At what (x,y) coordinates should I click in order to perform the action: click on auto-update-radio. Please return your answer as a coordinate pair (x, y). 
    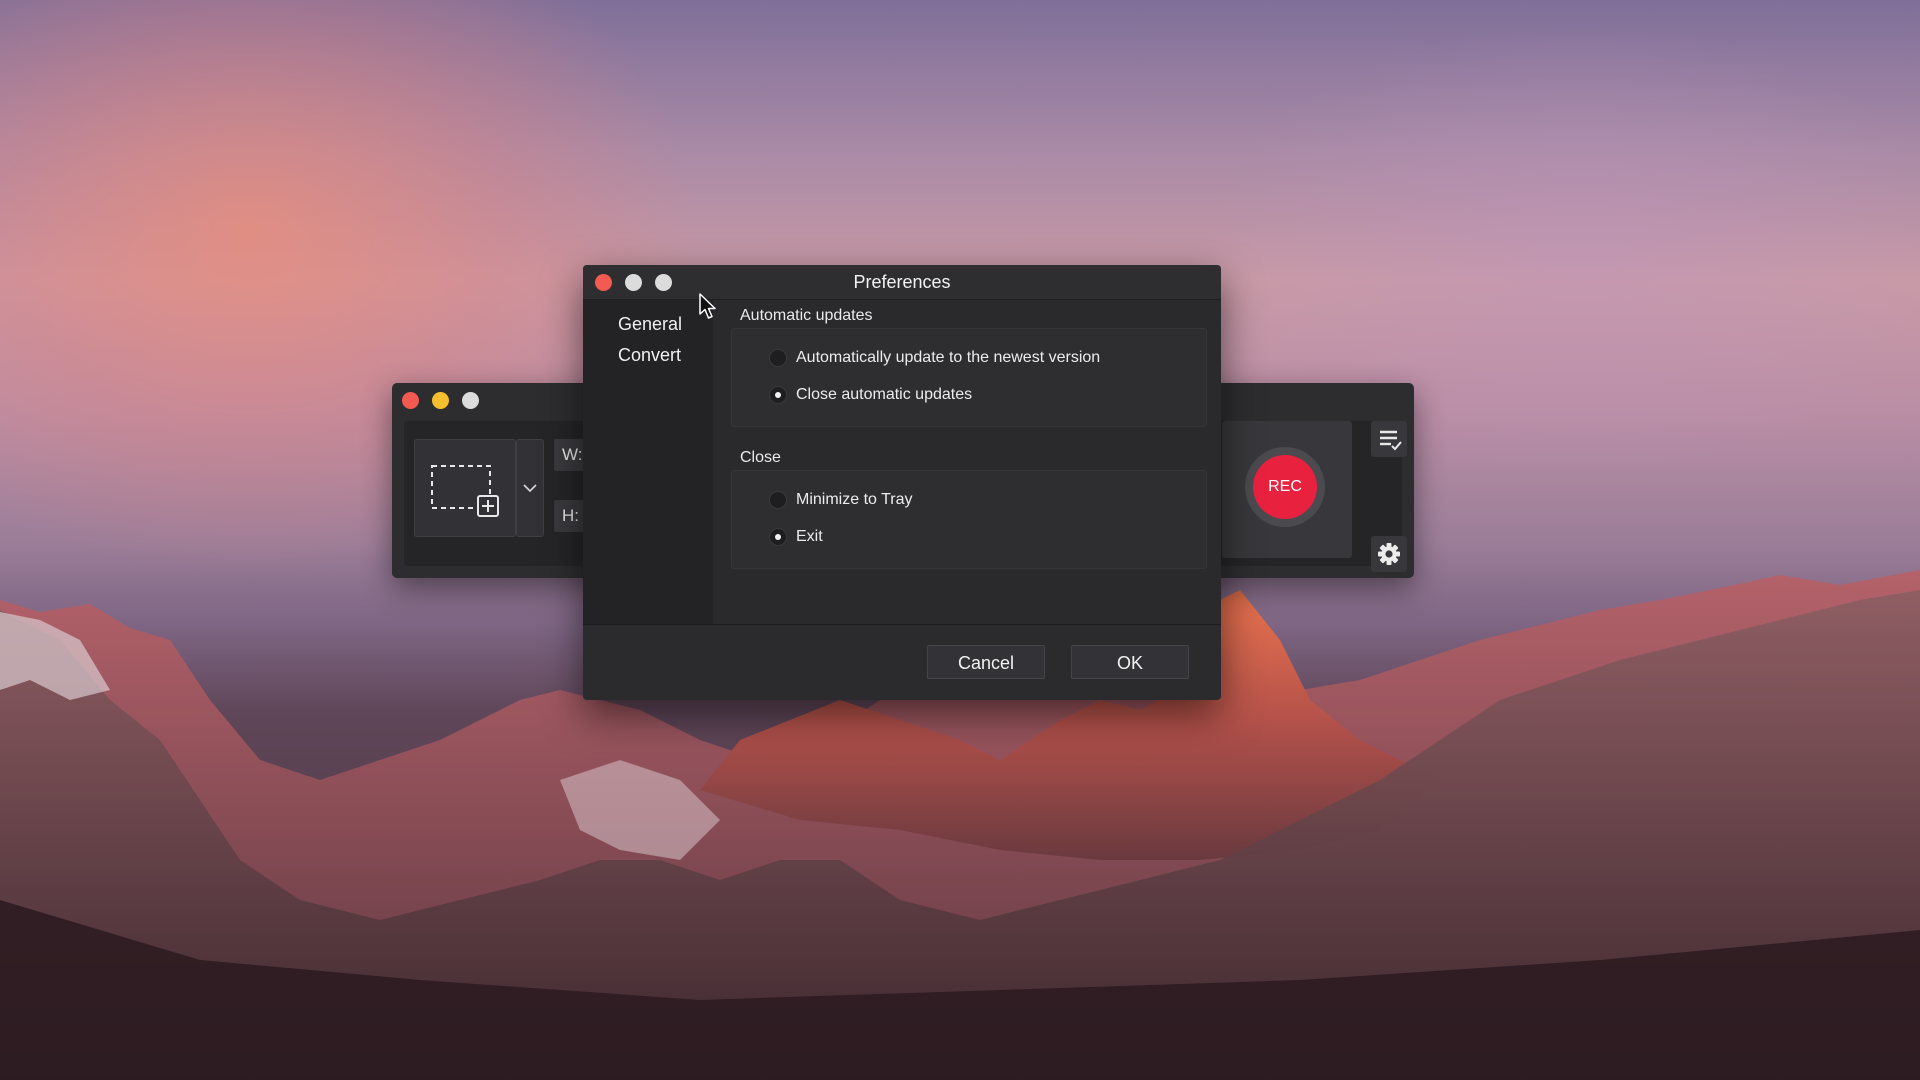
    Looking at the image, I should click on (778, 358).